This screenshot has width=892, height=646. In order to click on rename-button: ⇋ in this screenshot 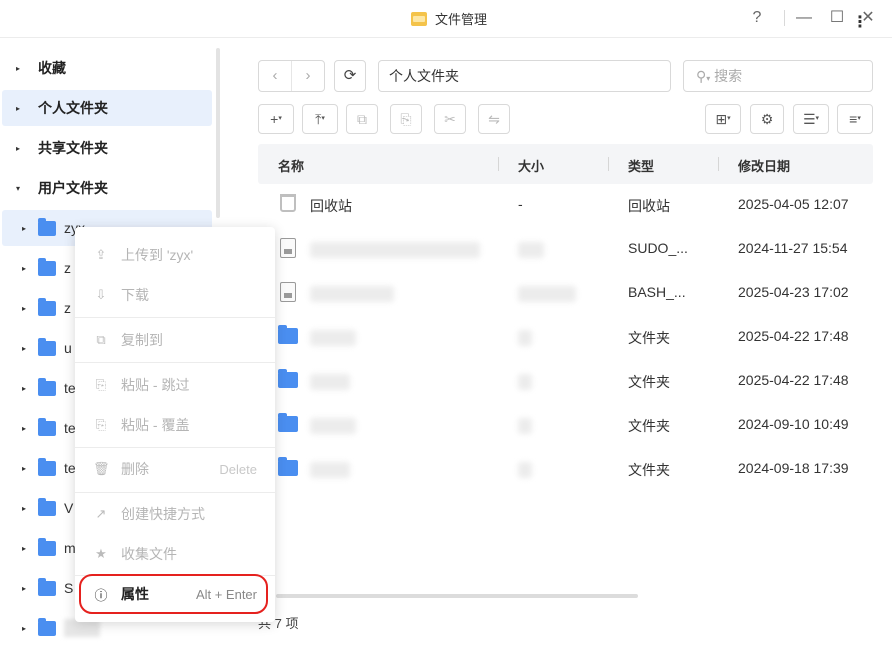, I will do `click(494, 119)`.